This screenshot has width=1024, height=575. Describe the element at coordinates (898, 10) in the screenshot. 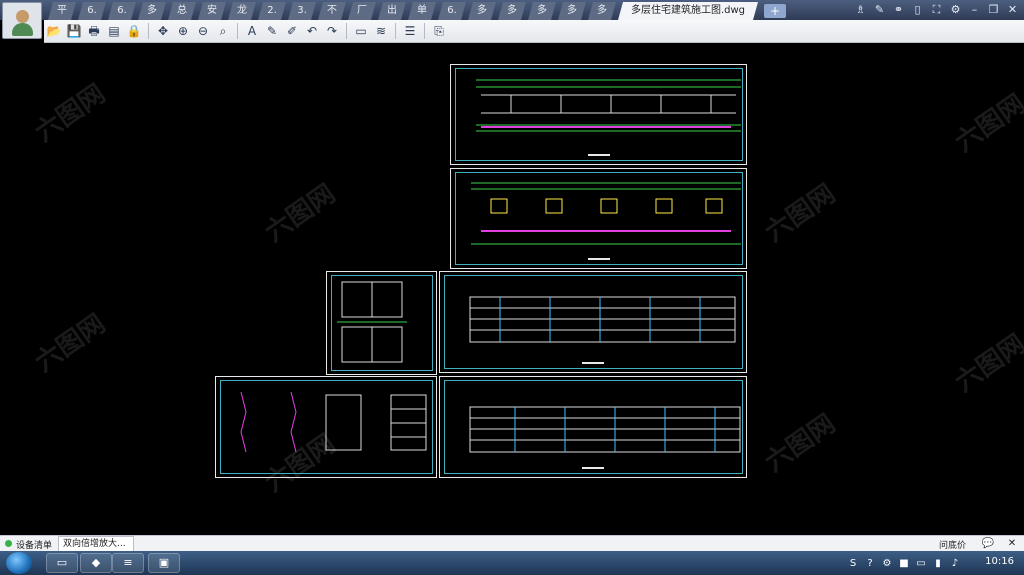

I see `link-icon: ⚭` at that location.